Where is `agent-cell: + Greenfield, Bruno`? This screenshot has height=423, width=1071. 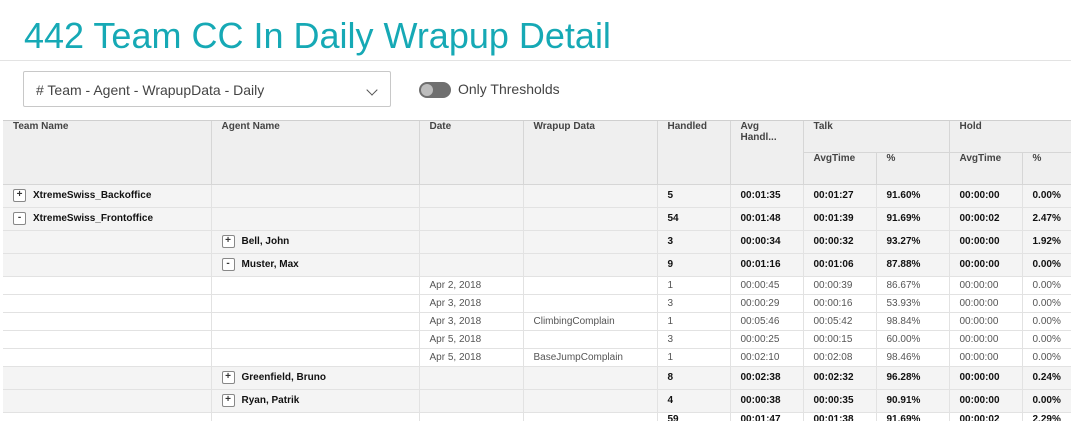 agent-cell: + Greenfield, Bruno is located at coordinates (315, 378).